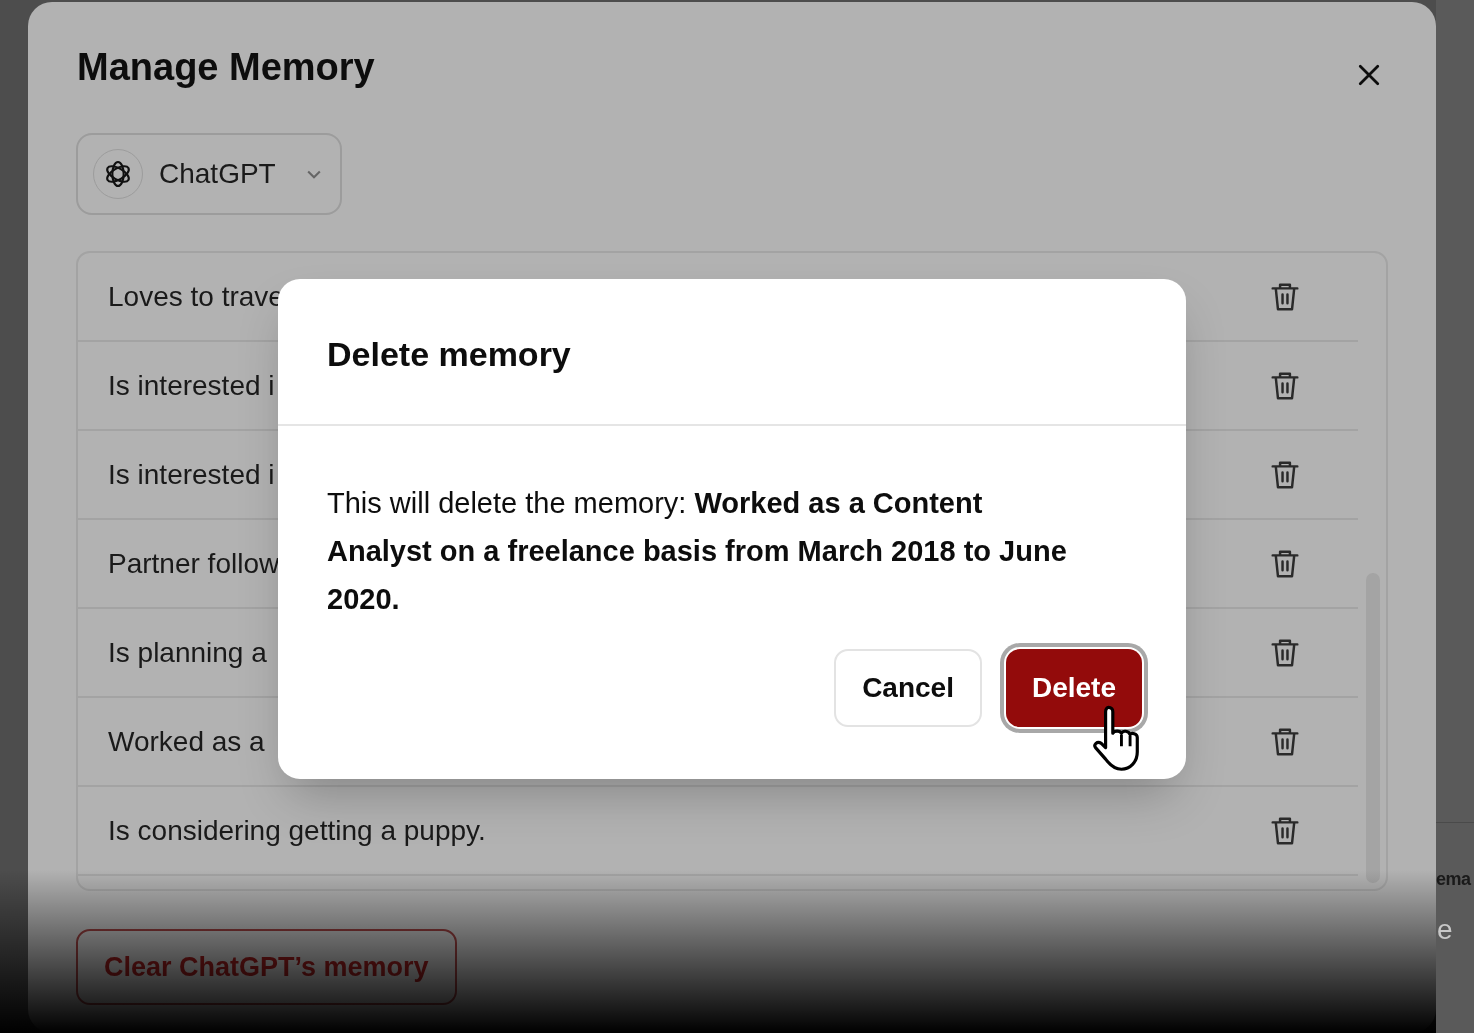 This screenshot has height=1033, width=1474. I want to click on dialog-title: Manage Memory, so click(226, 67).